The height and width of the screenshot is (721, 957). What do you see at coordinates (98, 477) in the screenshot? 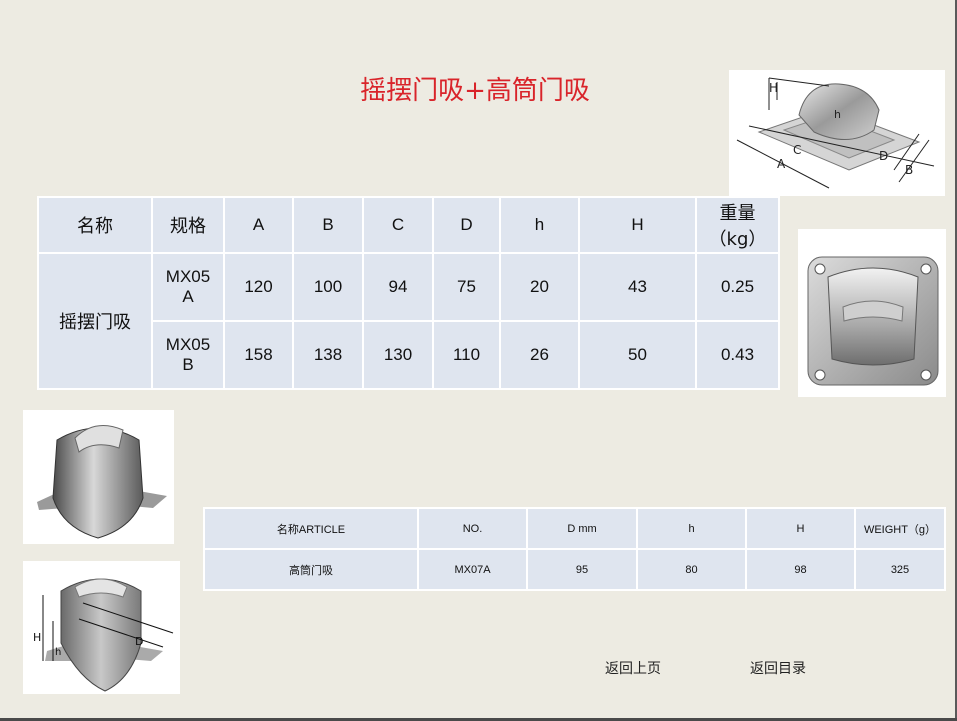
I see `tall-door-stop-photo` at bounding box center [98, 477].